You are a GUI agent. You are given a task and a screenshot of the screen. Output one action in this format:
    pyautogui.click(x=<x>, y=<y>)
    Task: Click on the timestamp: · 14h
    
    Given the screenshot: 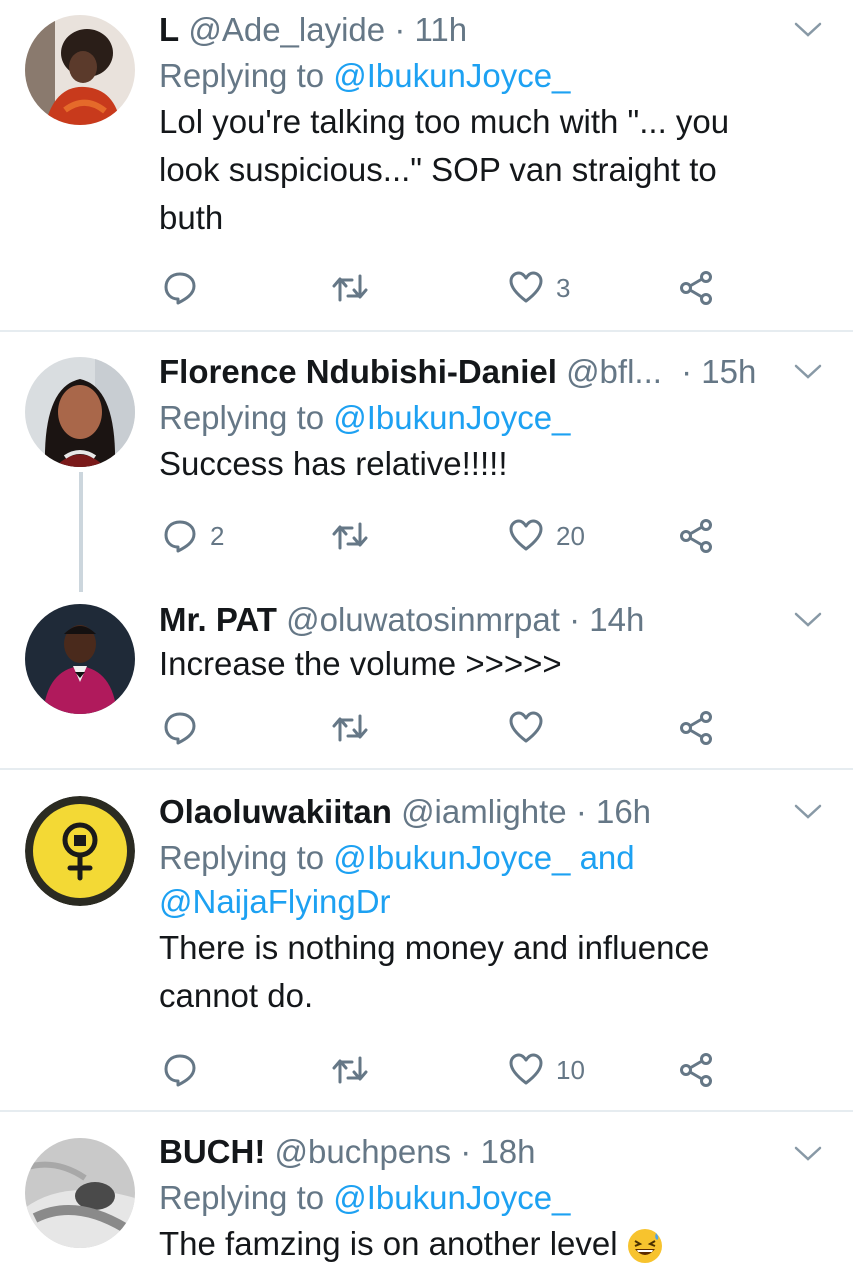 What is the action you would take?
    pyautogui.click(x=606, y=619)
    